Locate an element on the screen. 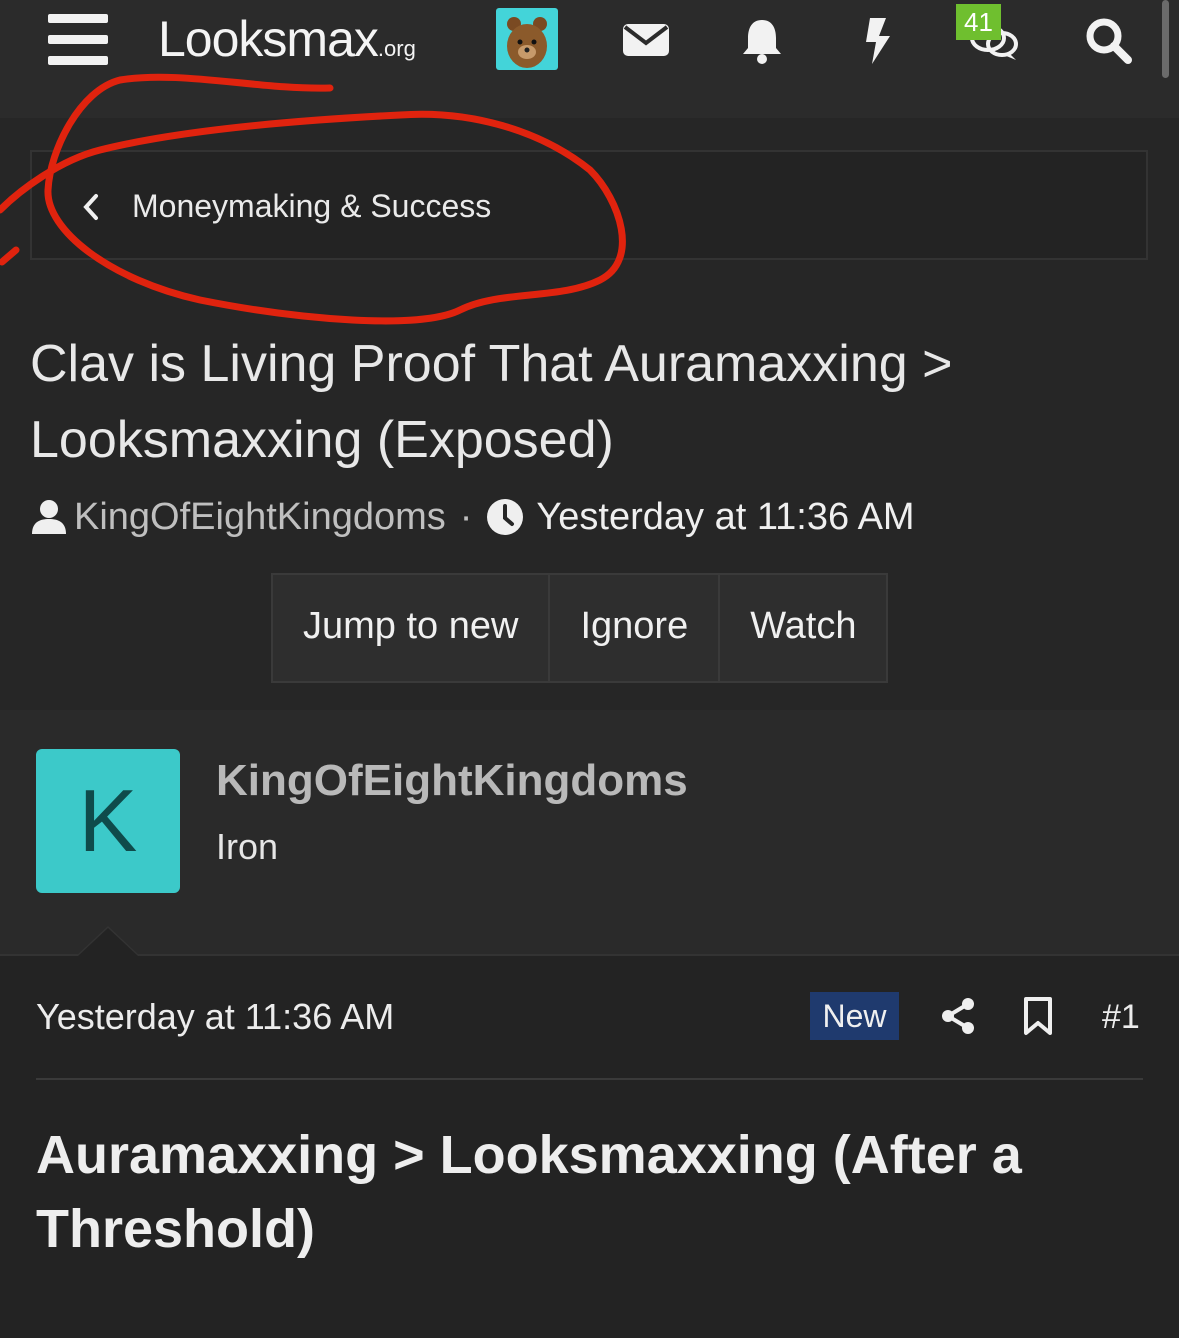 The height and width of the screenshot is (1338, 1179). divider is located at coordinates (589, 1079).